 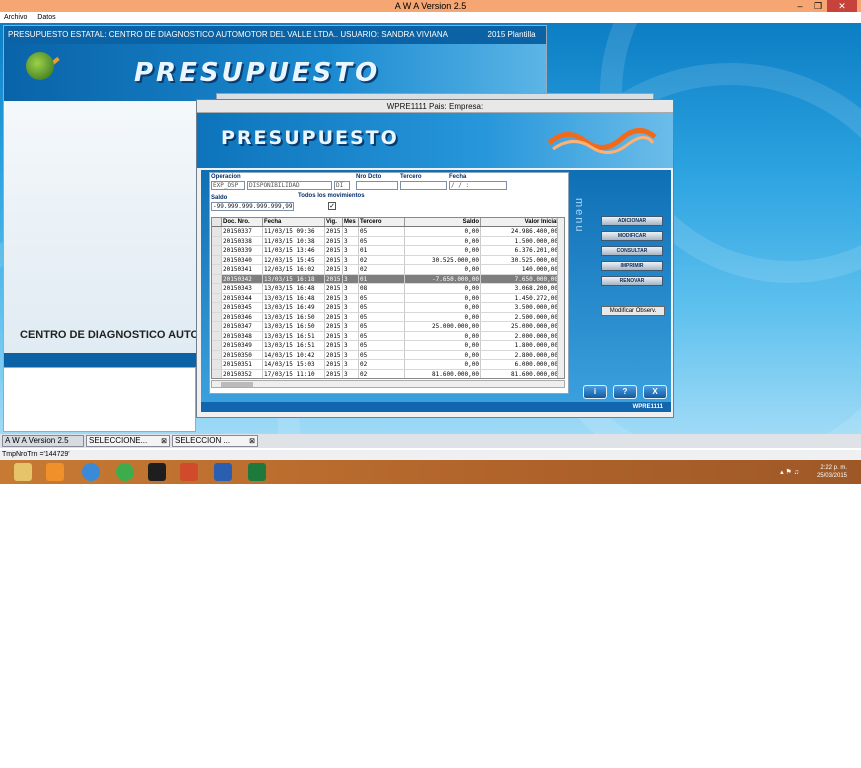 What do you see at coordinates (237, 384) in the screenshot?
I see `scroll-thumb` at bounding box center [237, 384].